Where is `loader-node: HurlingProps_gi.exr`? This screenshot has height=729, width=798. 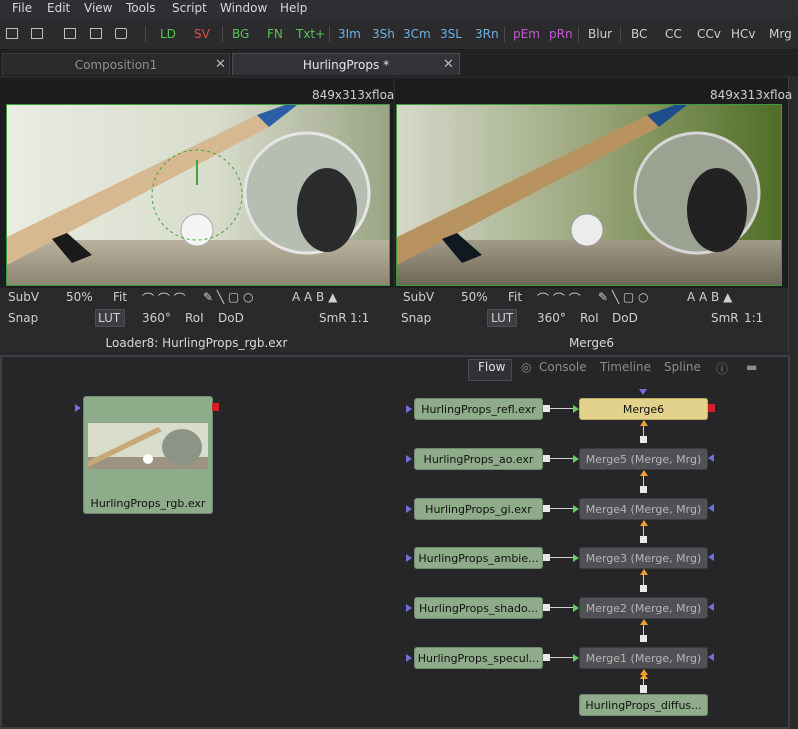 loader-node: HurlingProps_gi.exr is located at coordinates (478, 509).